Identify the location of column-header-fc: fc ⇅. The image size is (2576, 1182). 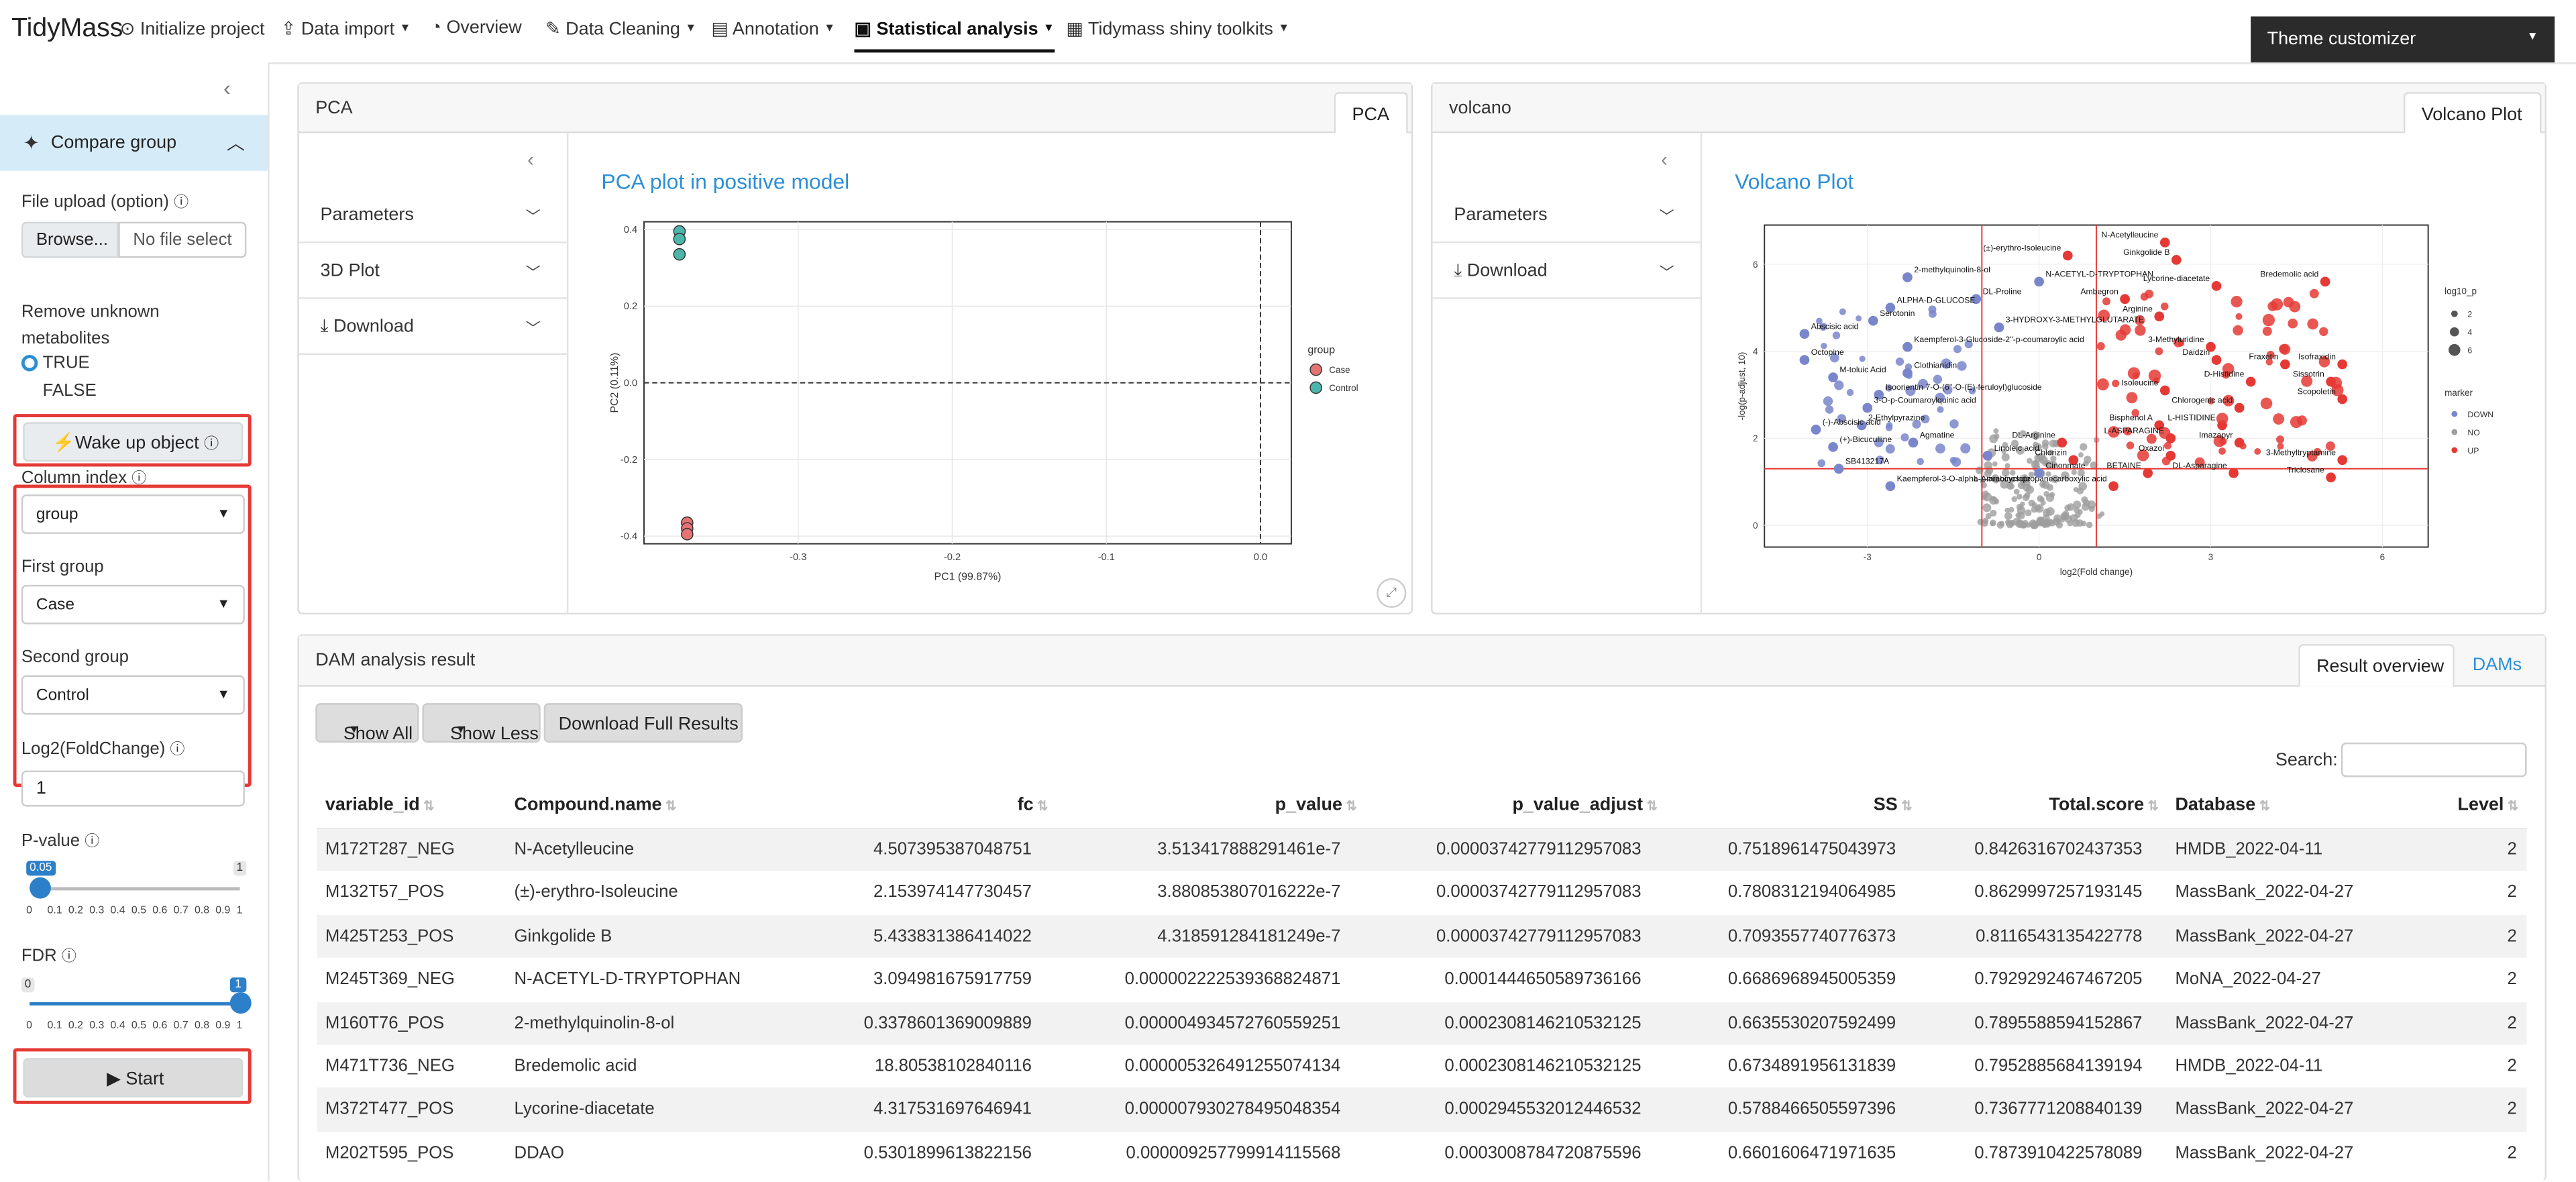
(922, 804).